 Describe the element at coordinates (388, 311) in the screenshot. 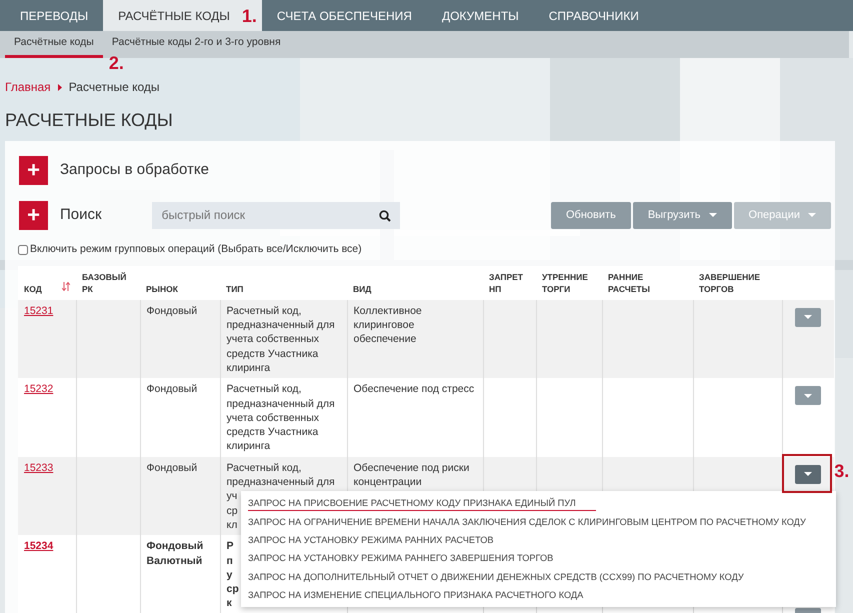

I see `cell-text: Коллективное` at that location.